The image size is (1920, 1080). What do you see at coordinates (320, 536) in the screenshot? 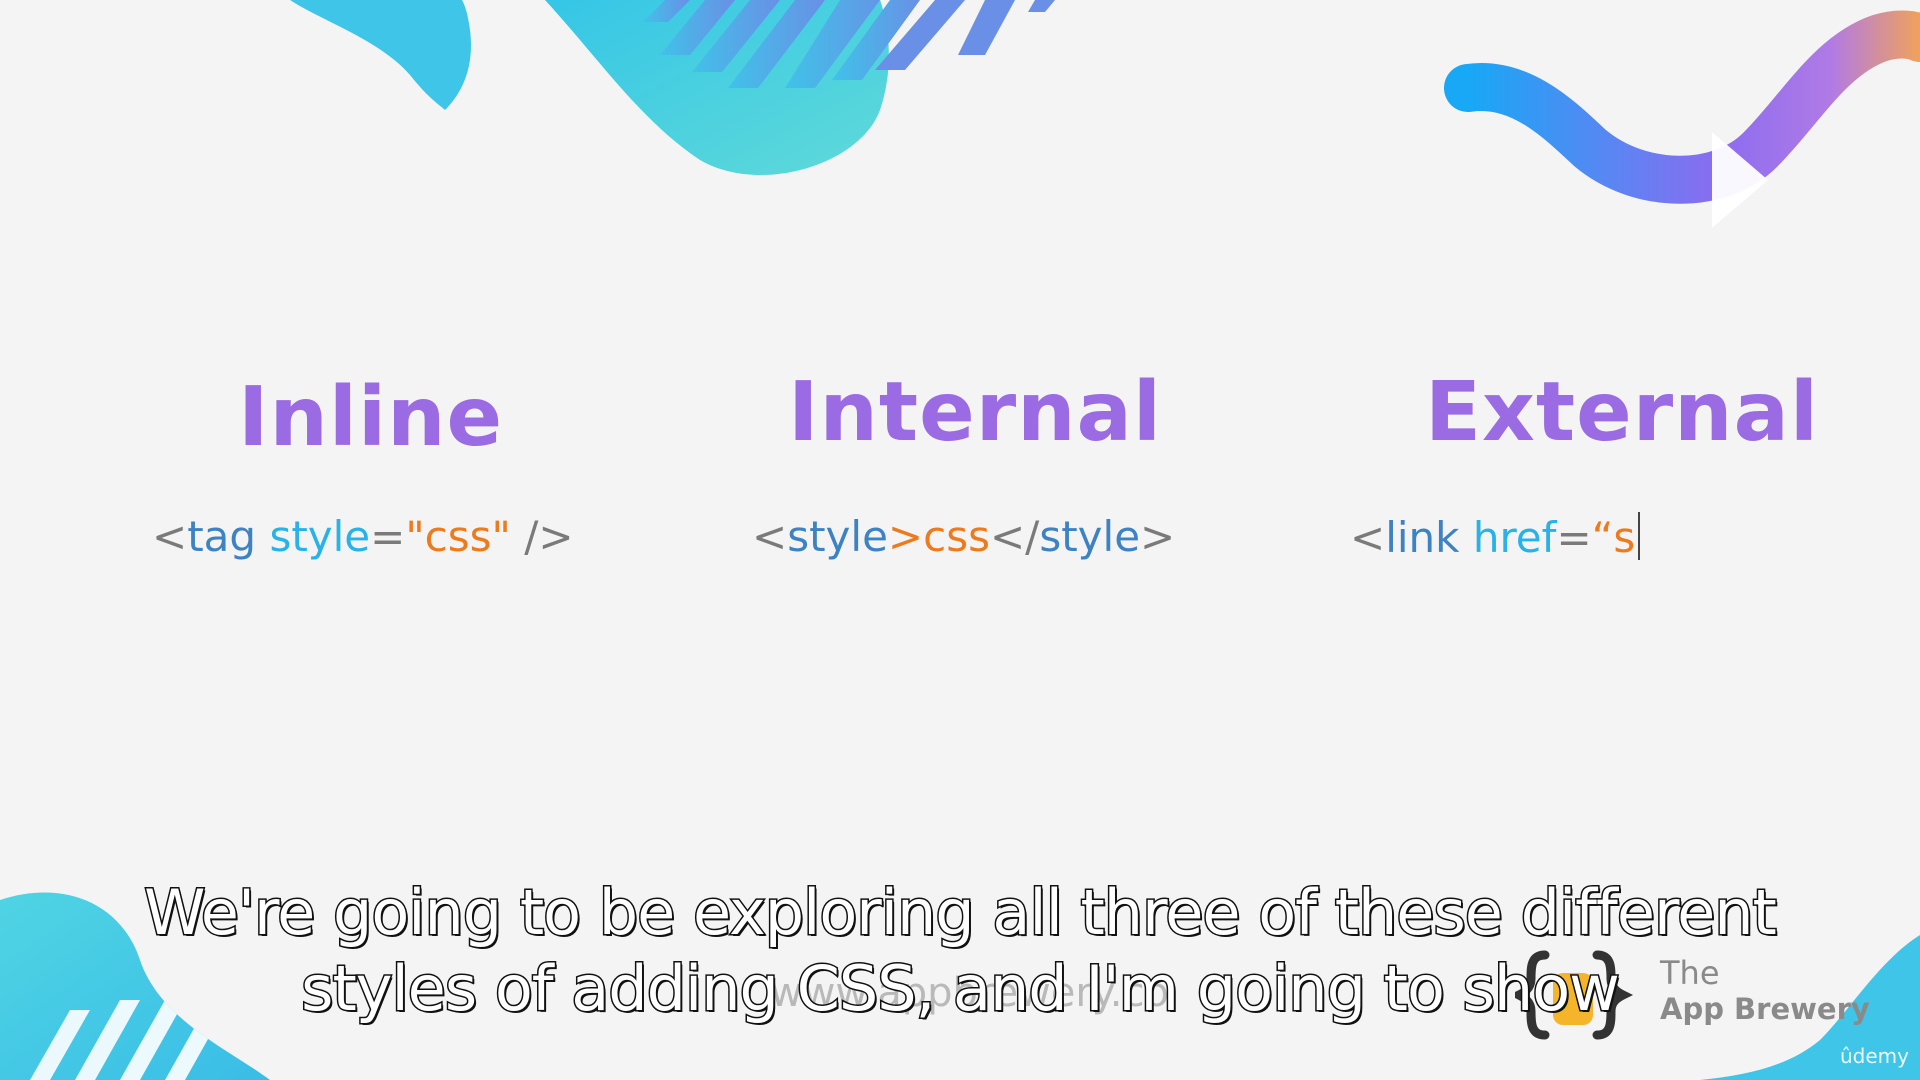
I see `code-token-attribute: style` at bounding box center [320, 536].